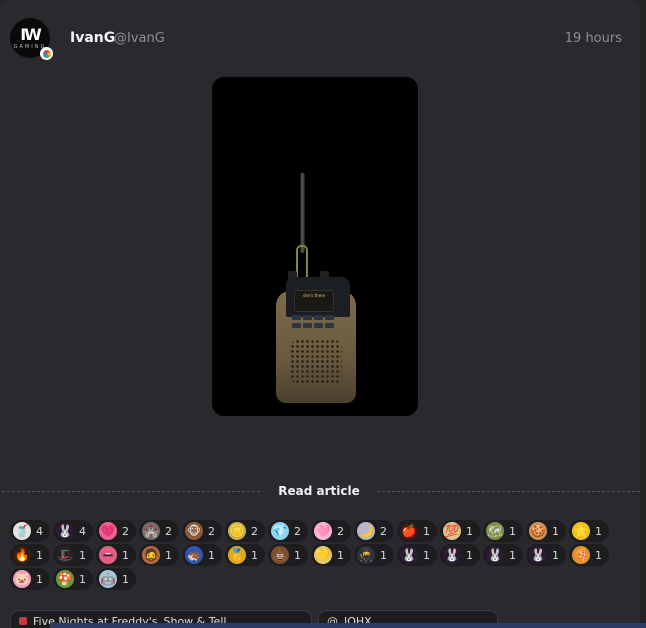 Image resolution: width=646 pixels, height=628 pixels. I want to click on reaction-chip: 🐷 1, so click(30, 579).